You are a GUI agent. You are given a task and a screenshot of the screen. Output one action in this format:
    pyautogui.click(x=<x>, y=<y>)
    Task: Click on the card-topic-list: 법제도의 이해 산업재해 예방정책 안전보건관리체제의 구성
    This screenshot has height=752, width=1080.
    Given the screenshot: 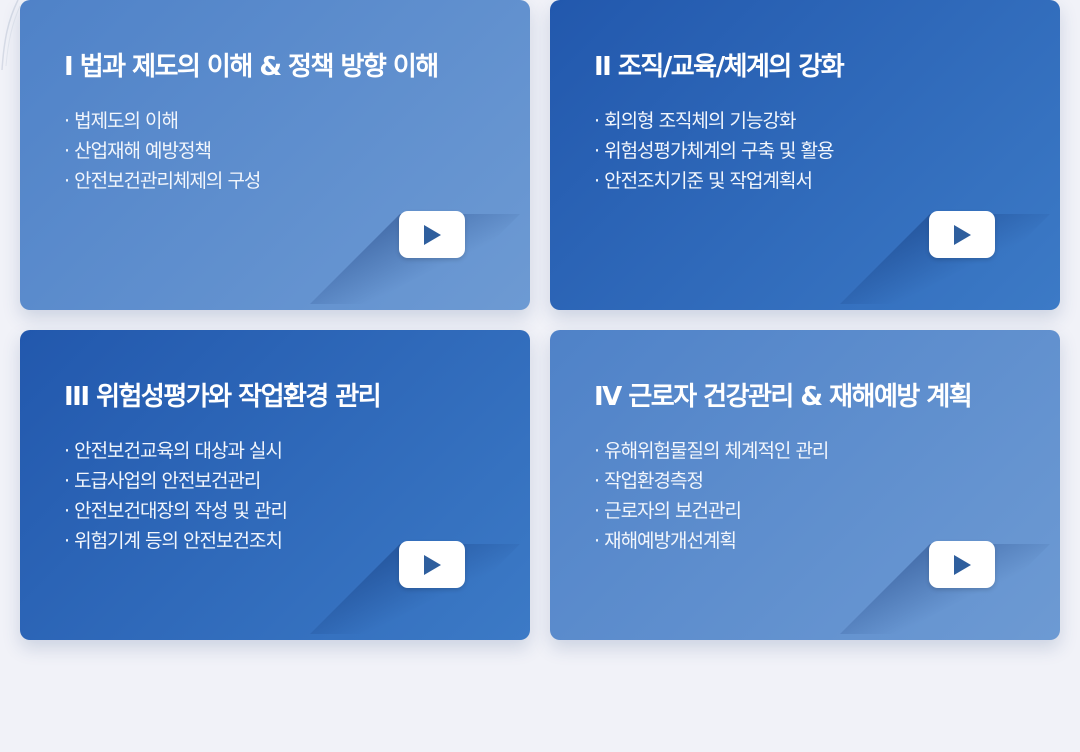 What is the action you would take?
    pyautogui.click(x=162, y=151)
    